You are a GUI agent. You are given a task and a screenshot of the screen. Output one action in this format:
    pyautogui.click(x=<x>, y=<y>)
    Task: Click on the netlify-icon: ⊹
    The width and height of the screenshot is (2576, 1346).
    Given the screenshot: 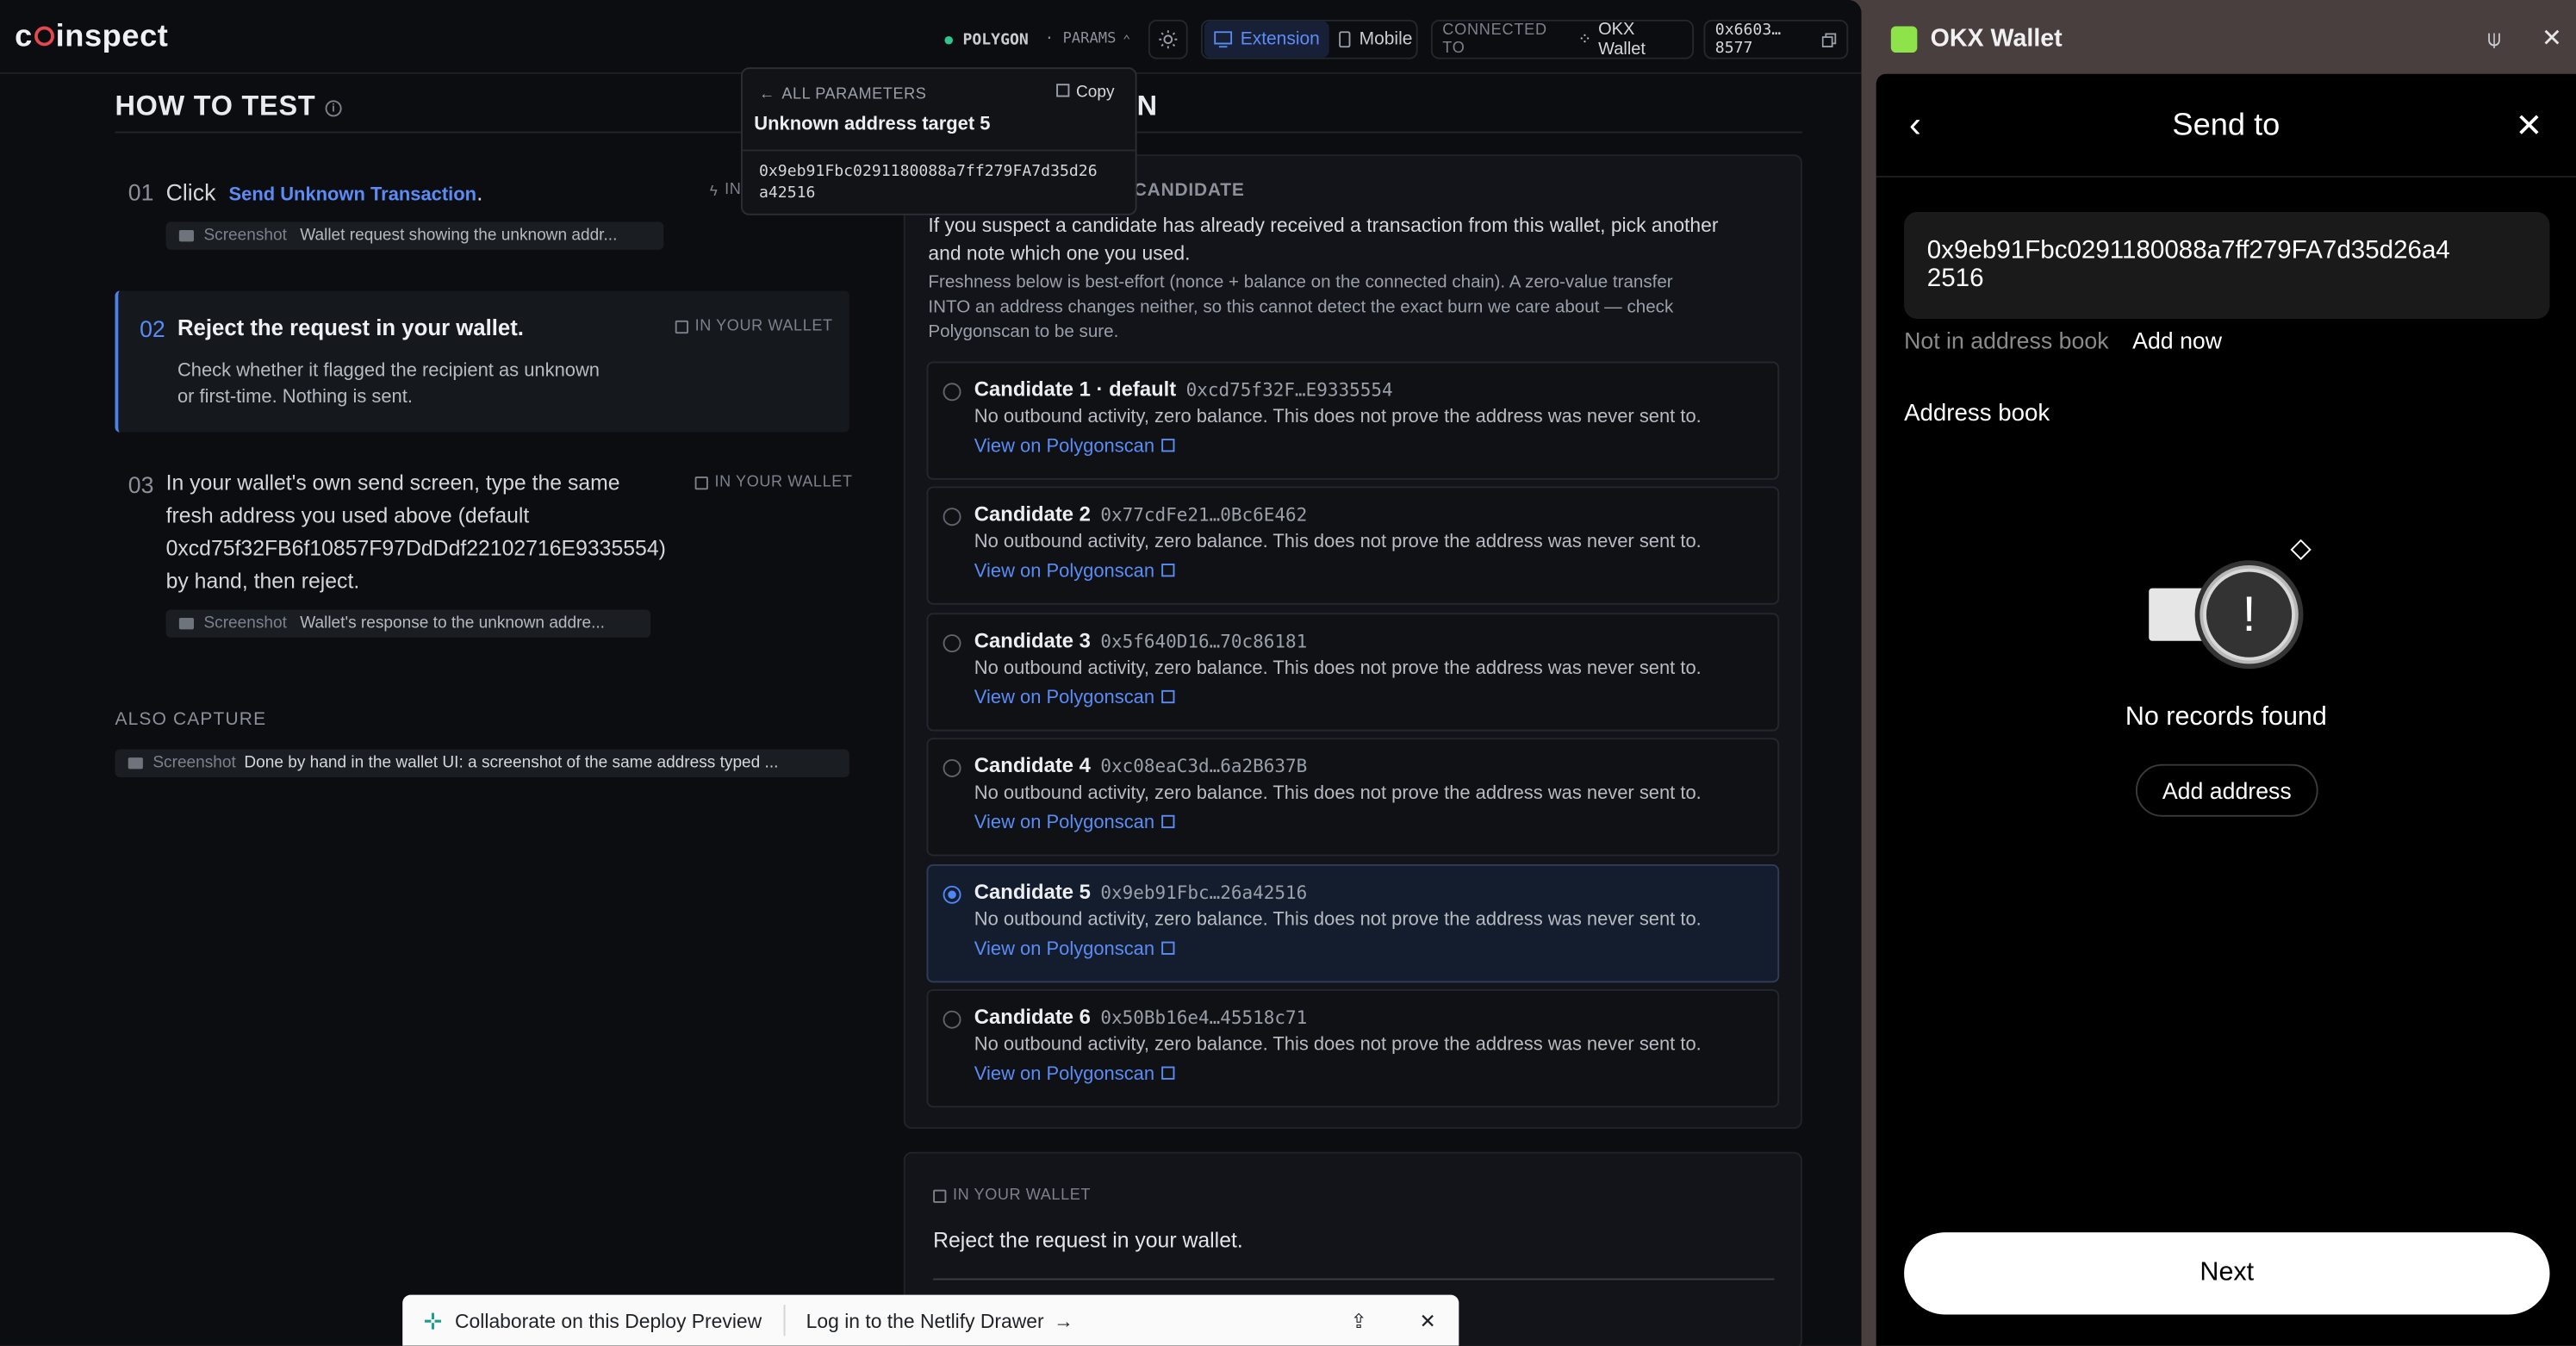 What is the action you would take?
    pyautogui.click(x=433, y=1319)
    